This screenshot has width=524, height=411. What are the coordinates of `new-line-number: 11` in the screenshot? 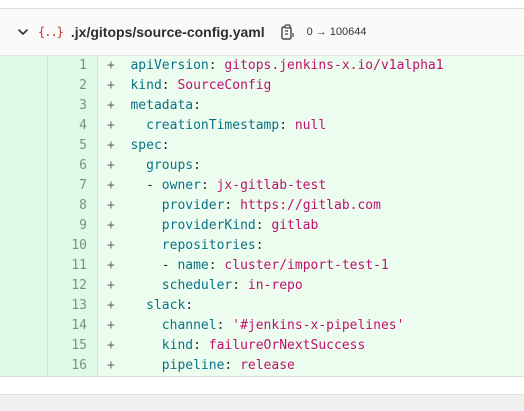 It's located at (73, 266).